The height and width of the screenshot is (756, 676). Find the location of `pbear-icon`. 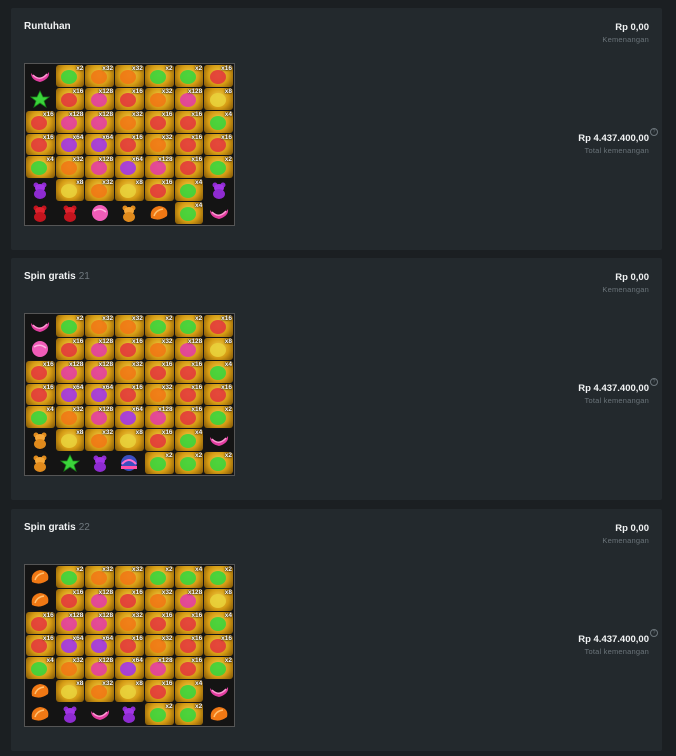

pbear-icon is located at coordinates (218, 190).